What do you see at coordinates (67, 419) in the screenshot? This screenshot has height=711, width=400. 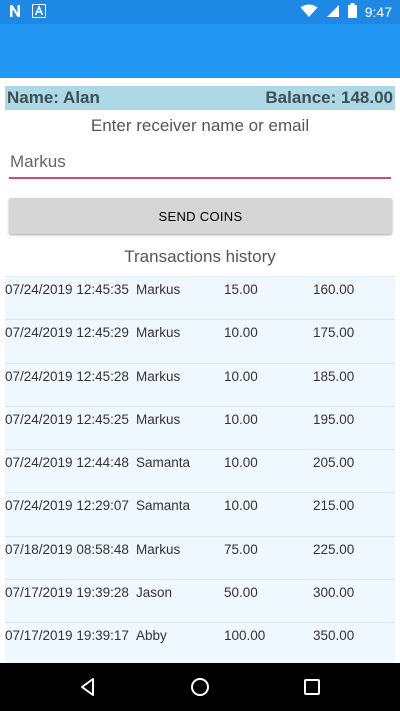 I see `transaction-date: 07/24/2019 12:45:25` at bounding box center [67, 419].